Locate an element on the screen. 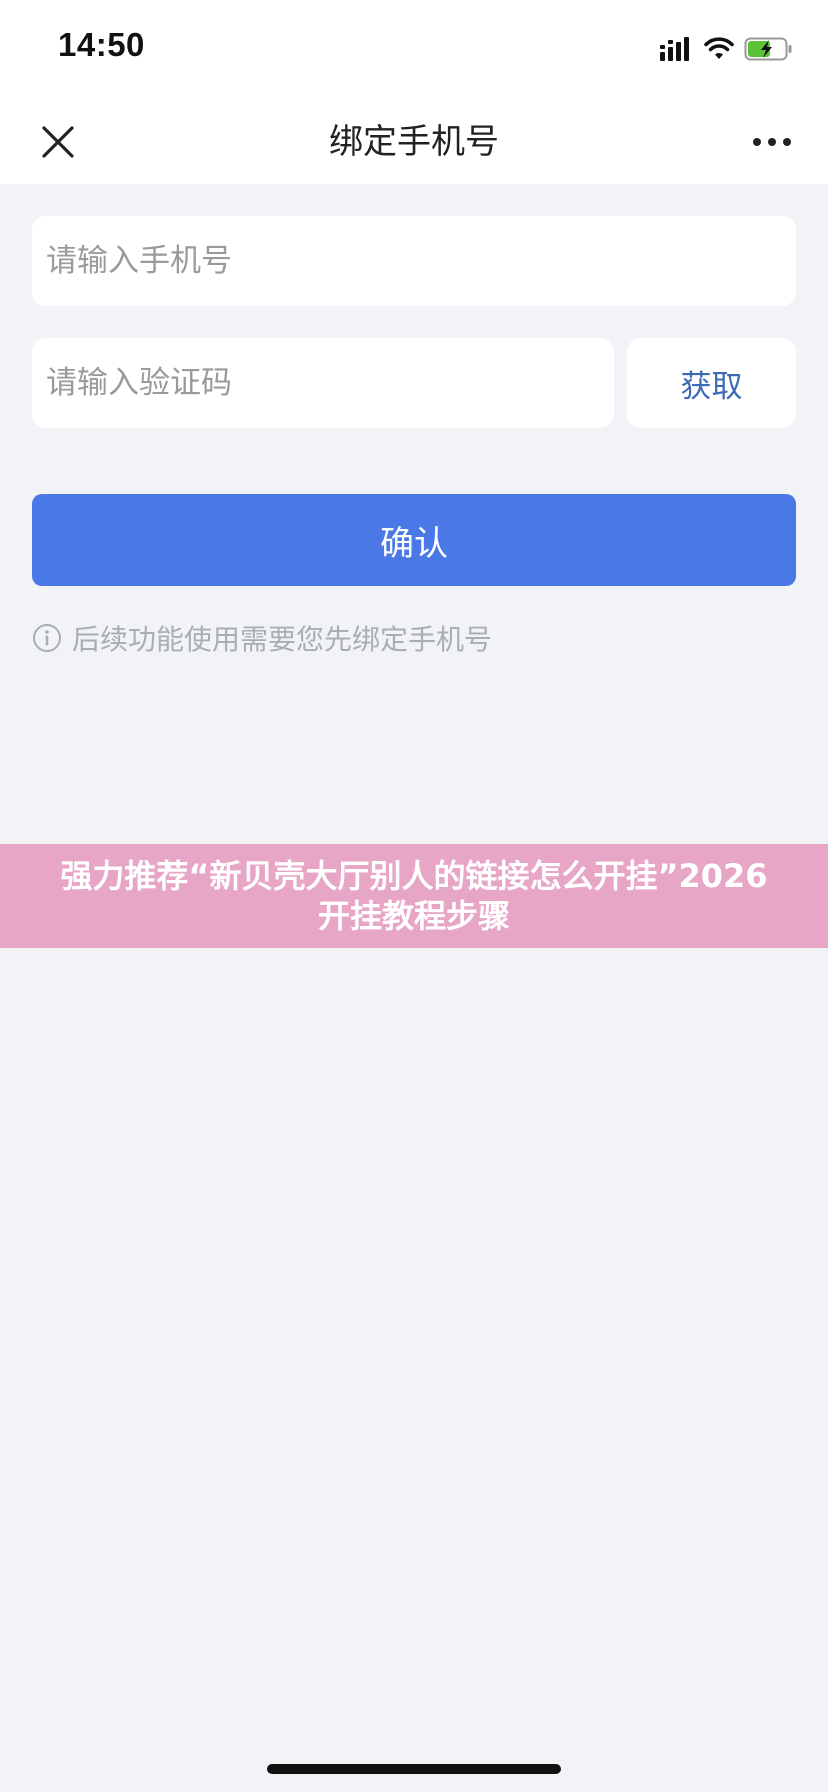 This screenshot has height=1792, width=828. status-icons is located at coordinates (727, 49).